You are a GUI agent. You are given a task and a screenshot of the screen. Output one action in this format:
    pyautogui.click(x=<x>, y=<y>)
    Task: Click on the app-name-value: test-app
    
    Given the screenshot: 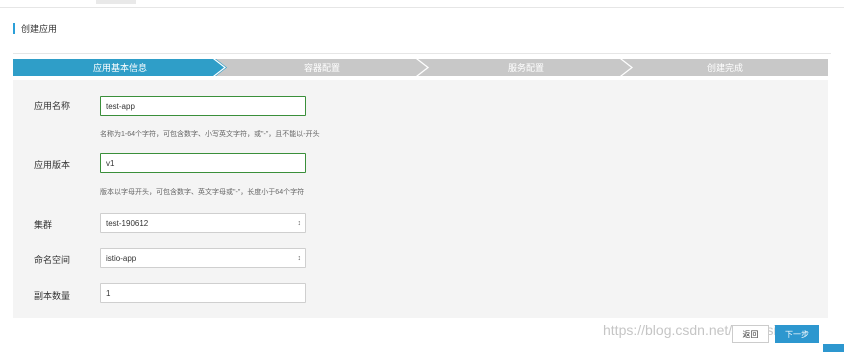 What is the action you would take?
    pyautogui.click(x=120, y=106)
    